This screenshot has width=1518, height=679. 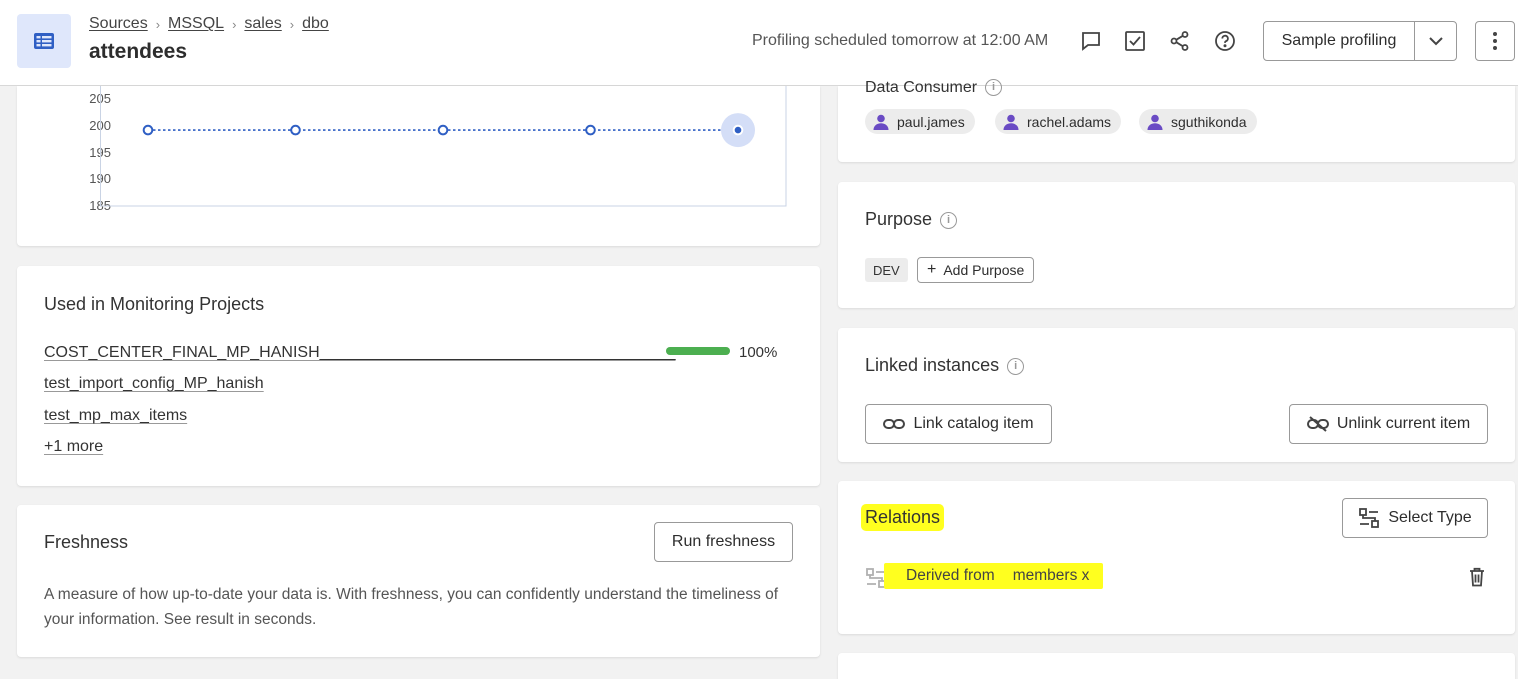 I want to click on add-purpose-button: + Add Purpose, so click(x=976, y=270).